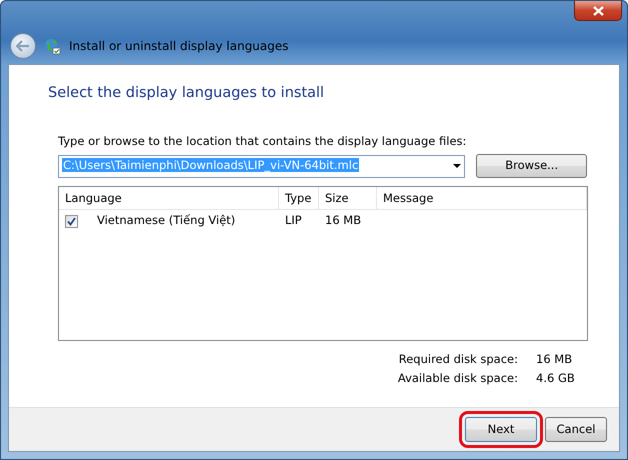 The image size is (628, 460). I want to click on back-button, so click(23, 46).